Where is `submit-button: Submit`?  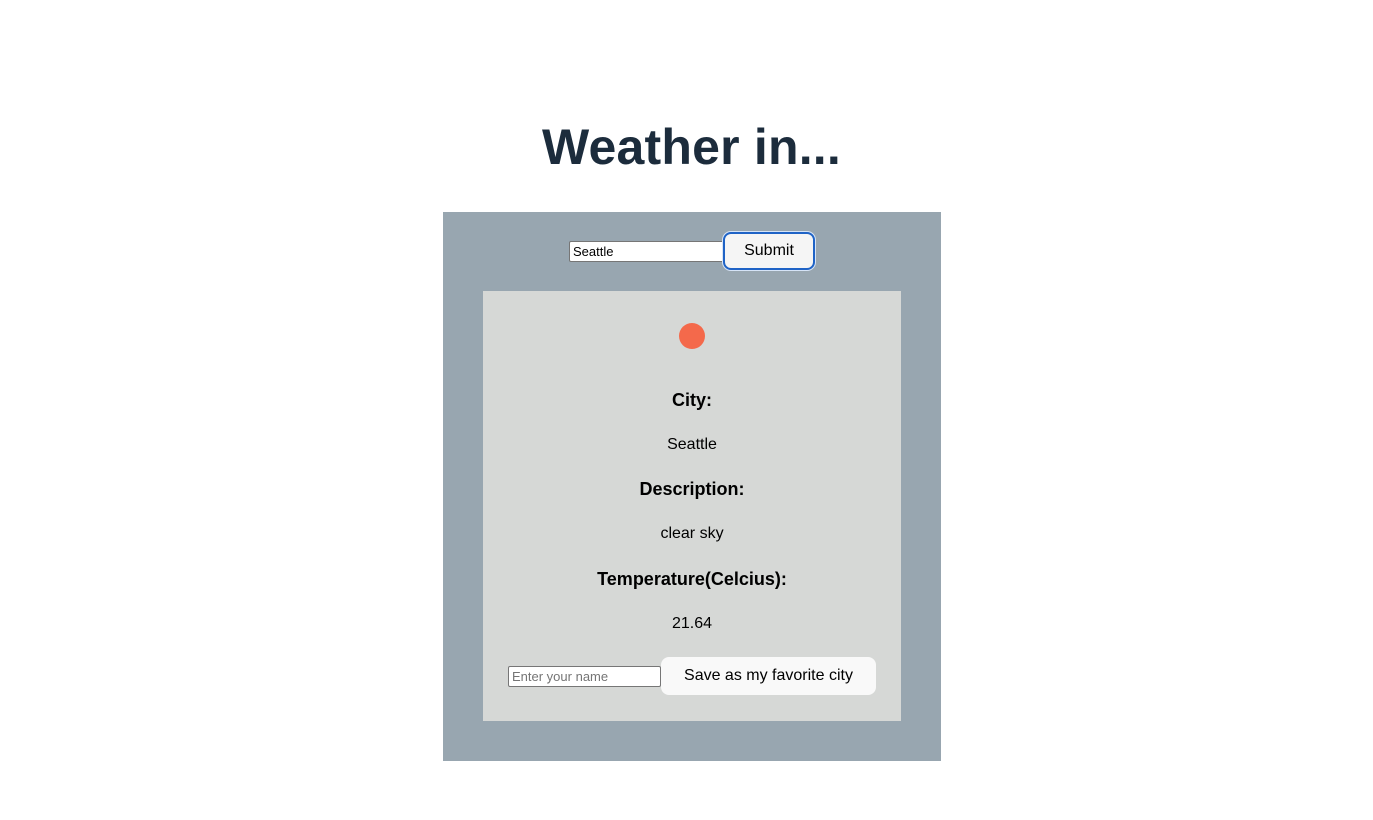
submit-button: Submit is located at coordinates (769, 251).